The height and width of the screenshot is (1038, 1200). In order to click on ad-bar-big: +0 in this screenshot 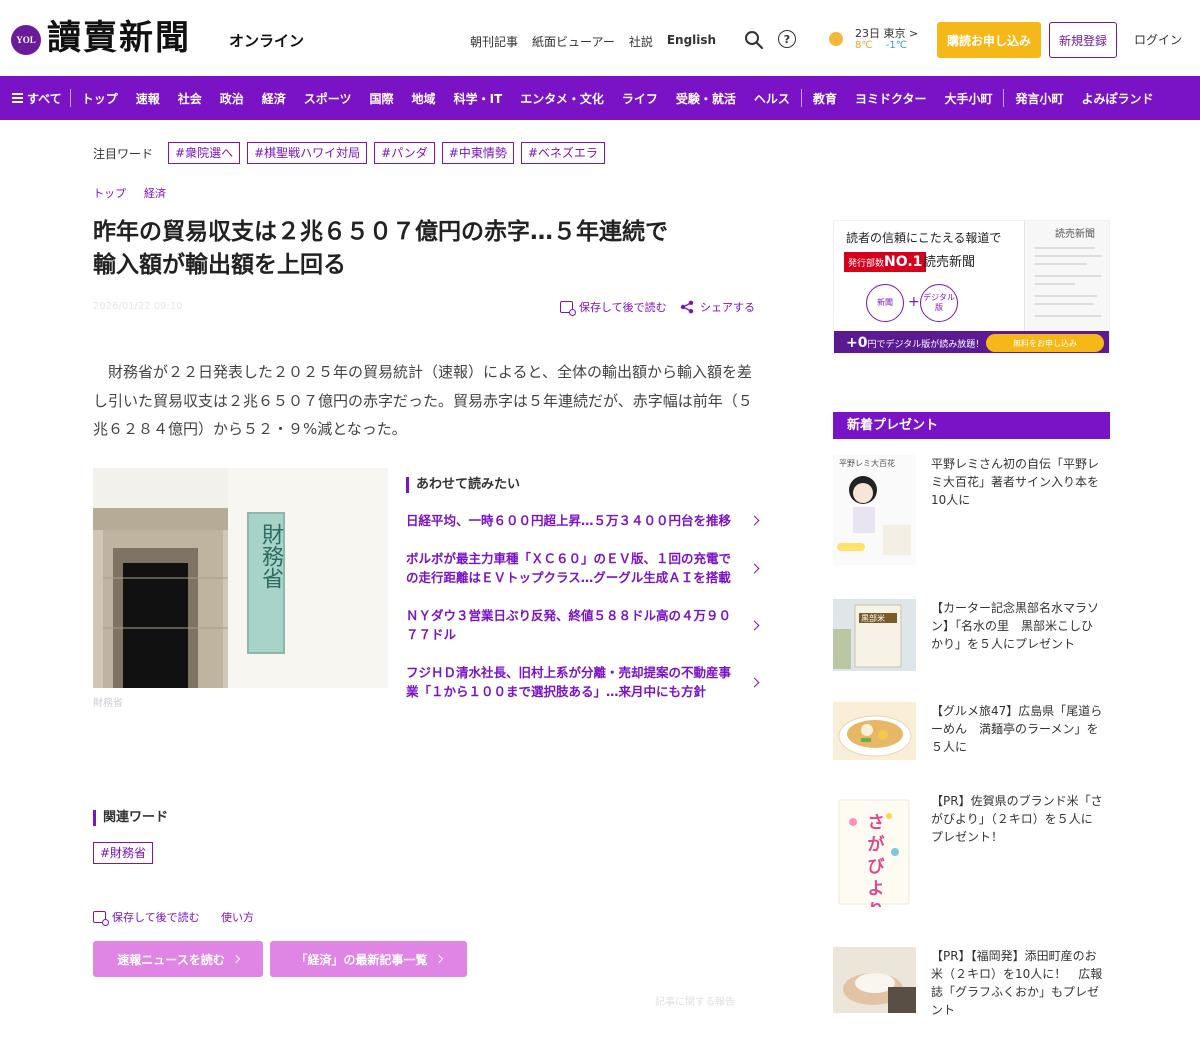, I will do `click(857, 343)`.